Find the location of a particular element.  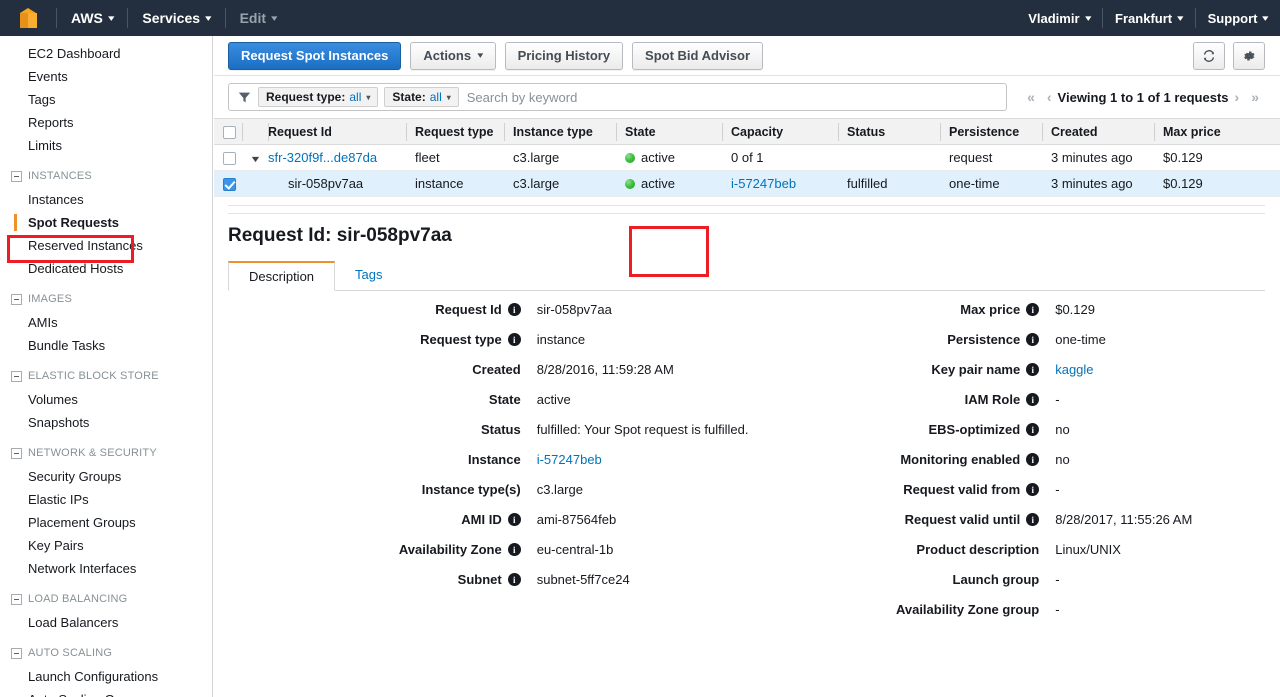

detail-value-text: 8/28/2017, 11:55:26 AM is located at coordinates (1124, 519).